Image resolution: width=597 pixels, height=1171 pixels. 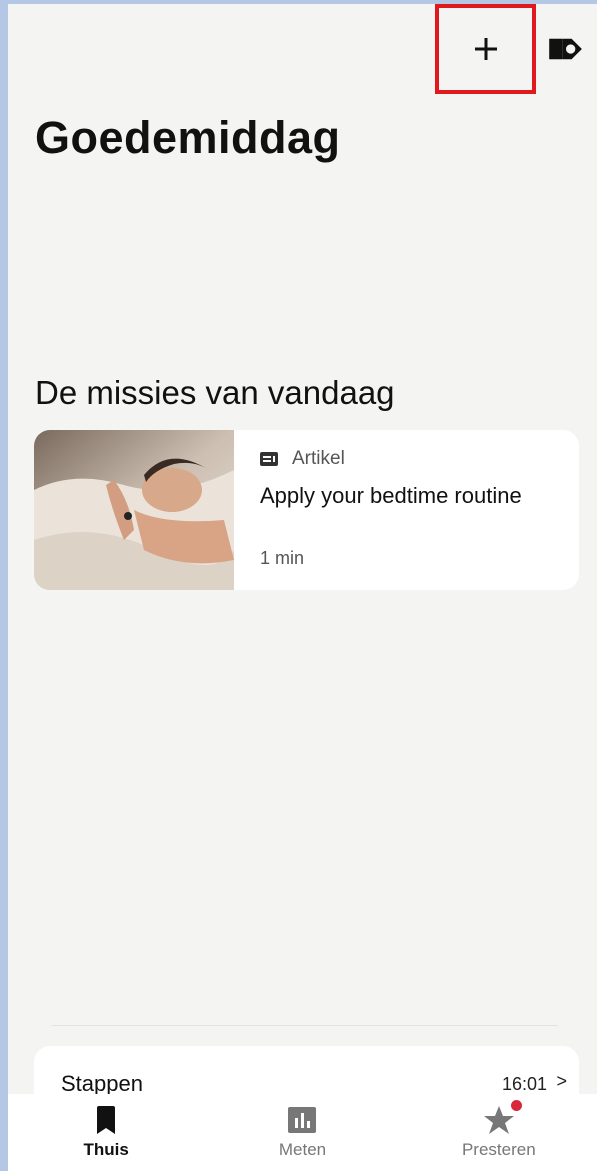 I want to click on device-button, so click(x=566, y=49).